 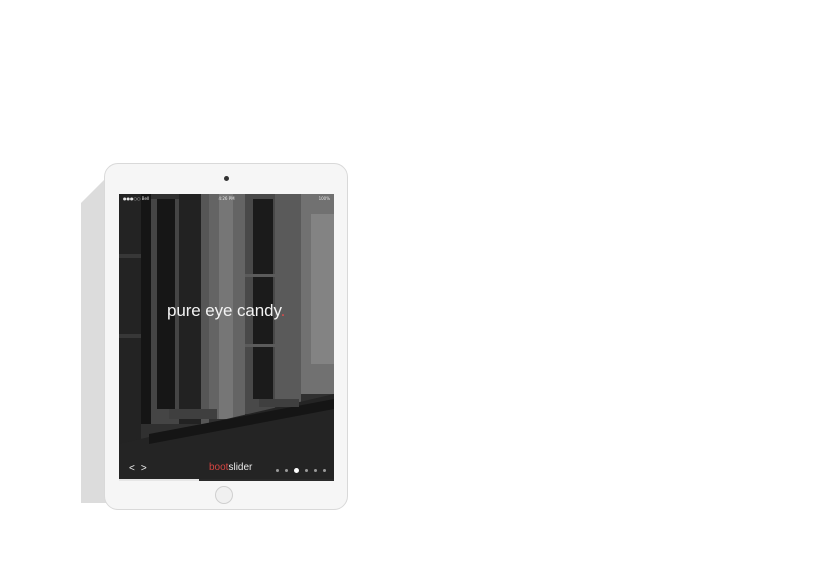 I want to click on camera-icon, so click(x=226, y=178).